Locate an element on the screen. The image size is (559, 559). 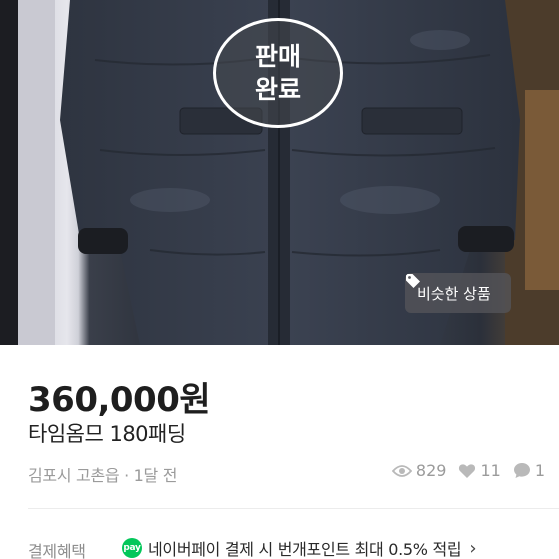
like-count: 11 is located at coordinates (479, 470).